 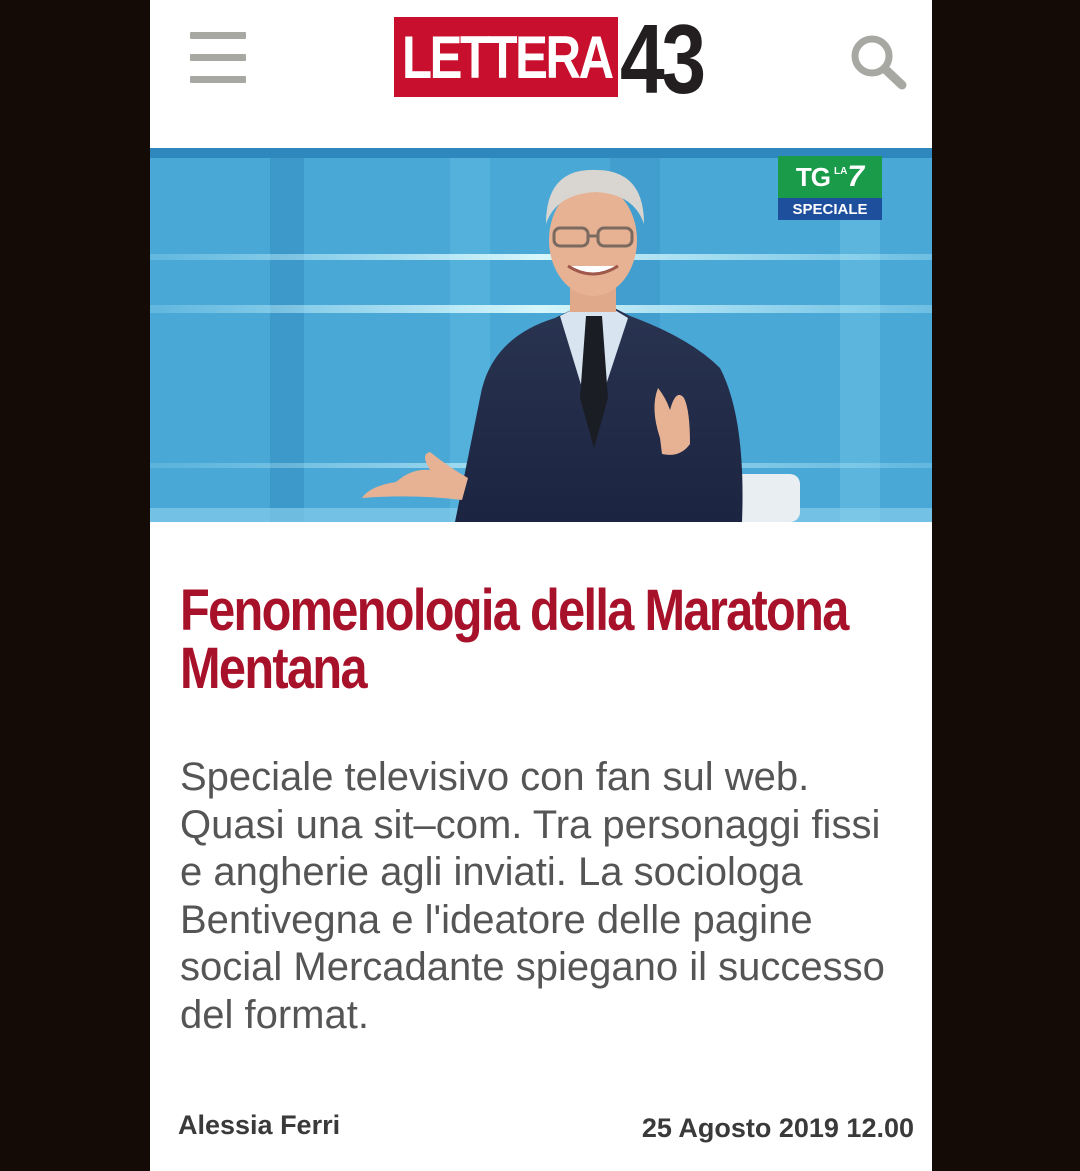 I want to click on logo-word: LETTERA, so click(x=508, y=57).